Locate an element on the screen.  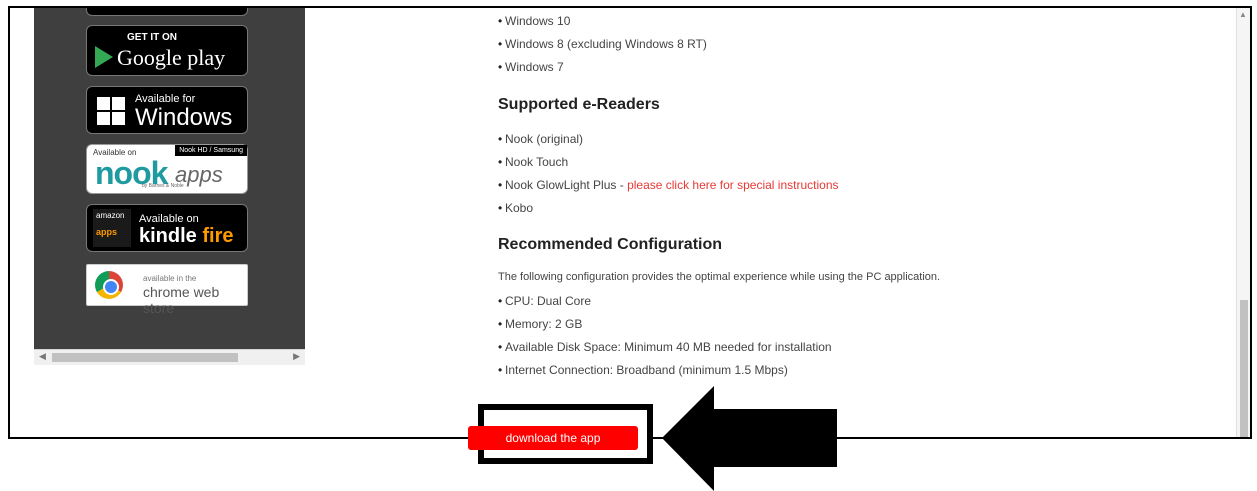
windows-badge: Available for Windows is located at coordinates (167, 110).